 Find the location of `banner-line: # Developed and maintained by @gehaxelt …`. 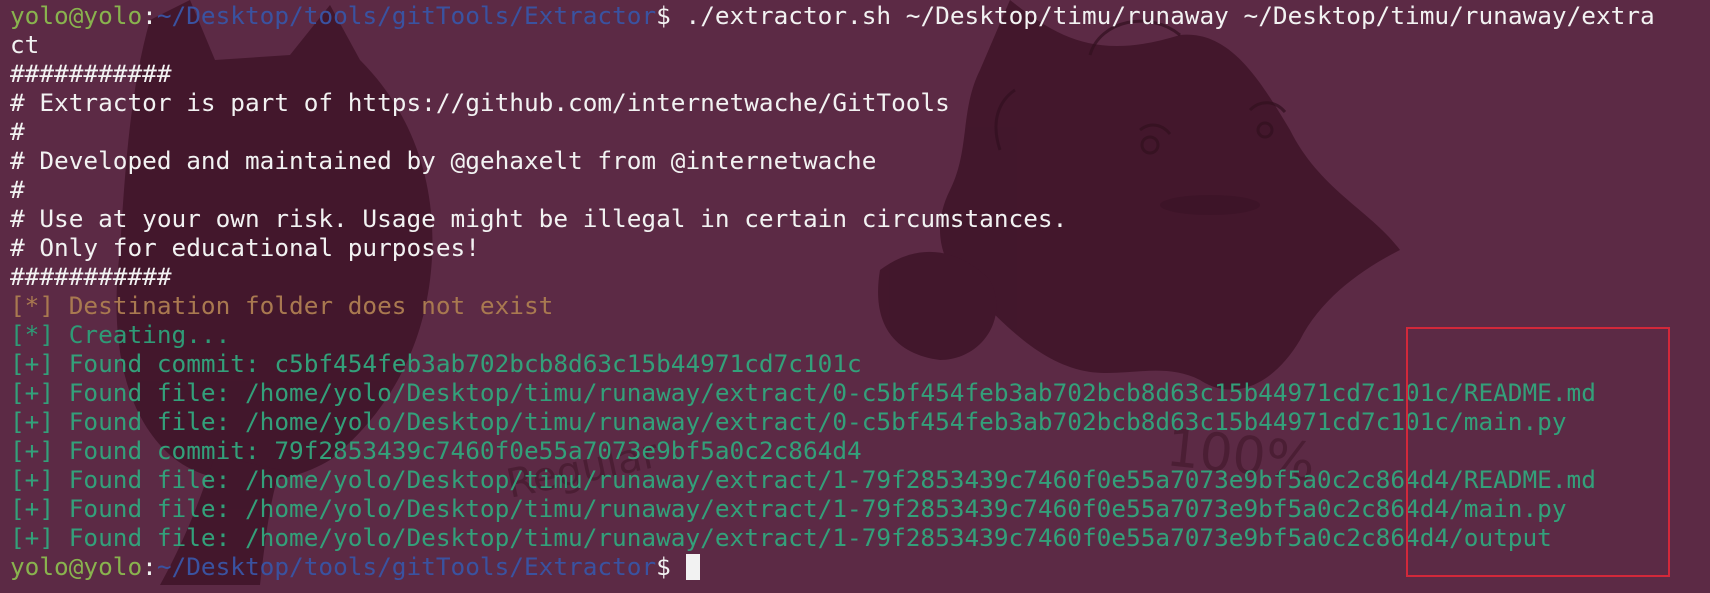

banner-line: # Developed and maintained by @gehaxelt … is located at coordinates (443, 160).